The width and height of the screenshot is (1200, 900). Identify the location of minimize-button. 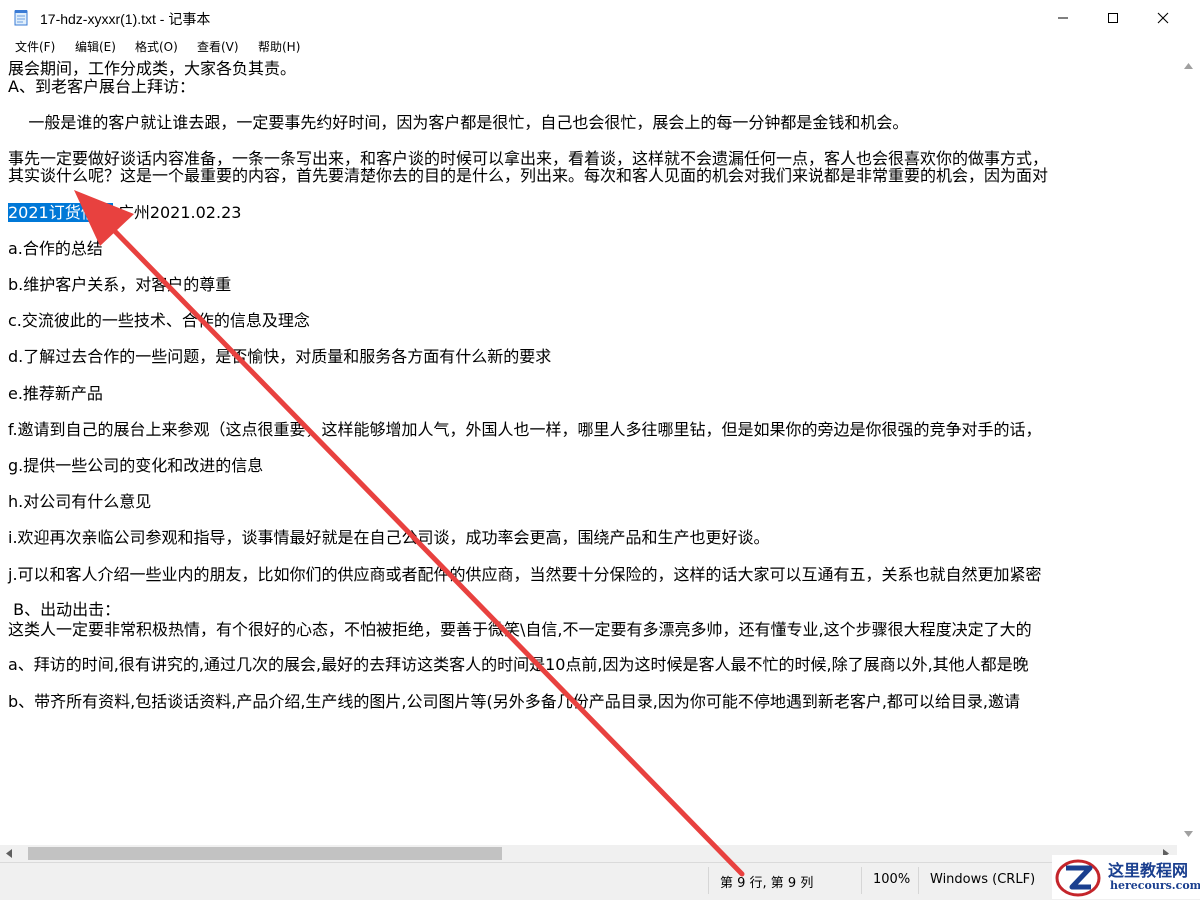
(1063, 17).